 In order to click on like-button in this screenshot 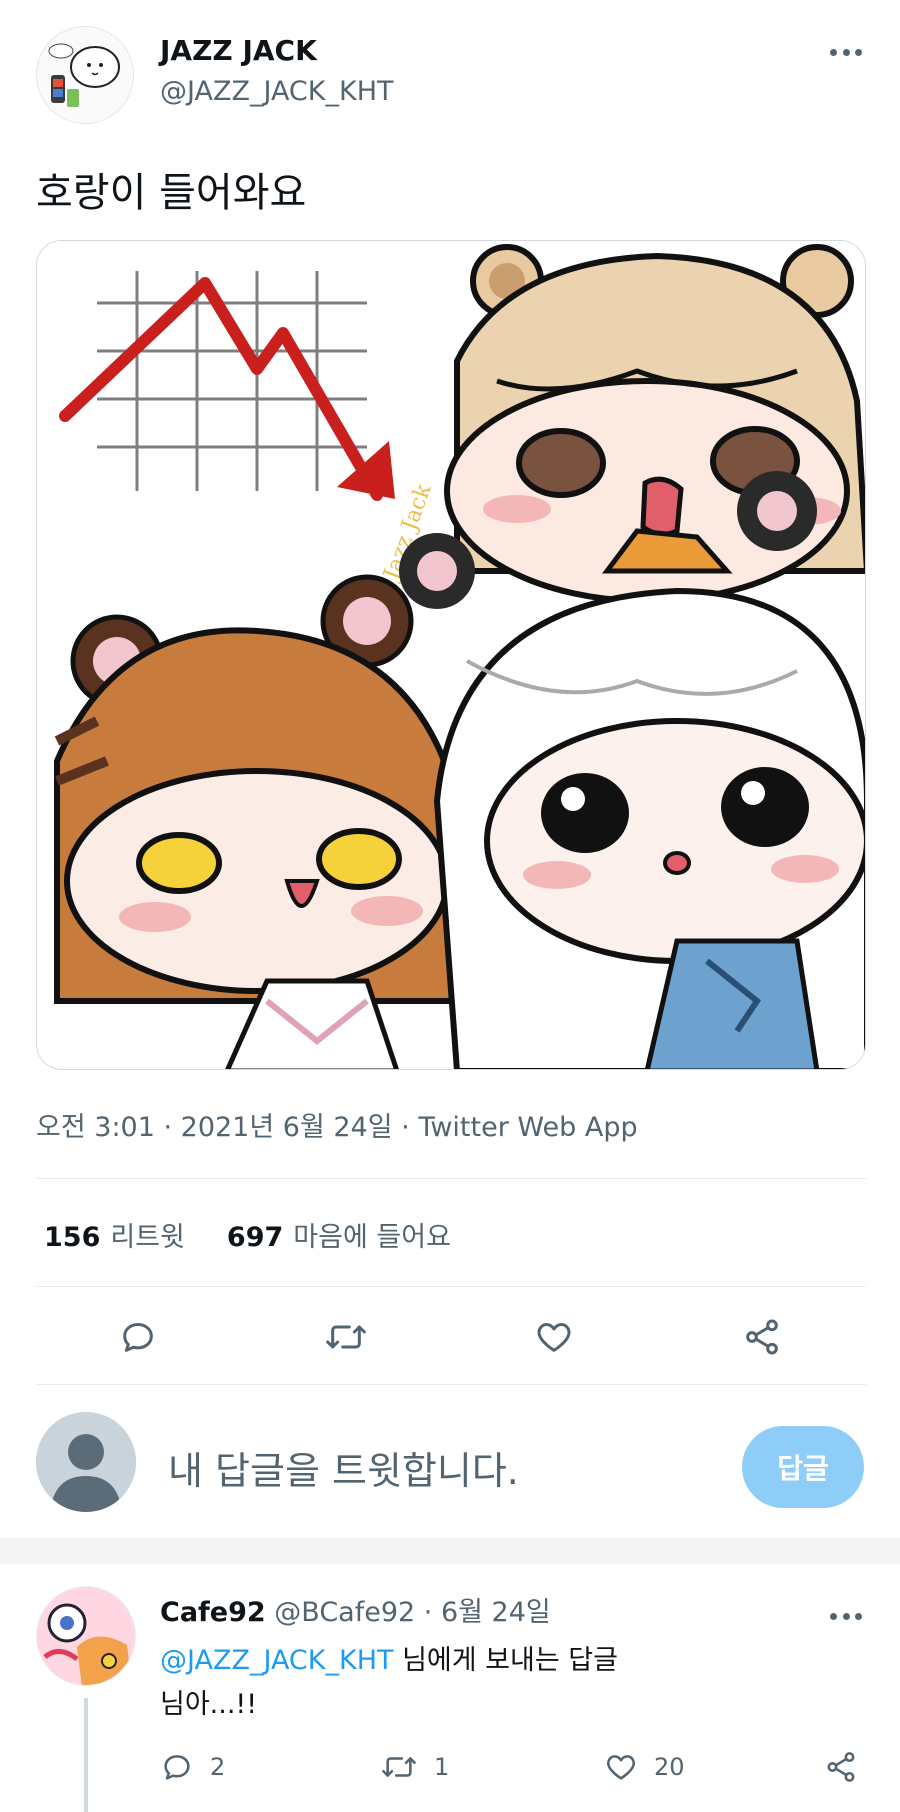, I will do `click(554, 1337)`.